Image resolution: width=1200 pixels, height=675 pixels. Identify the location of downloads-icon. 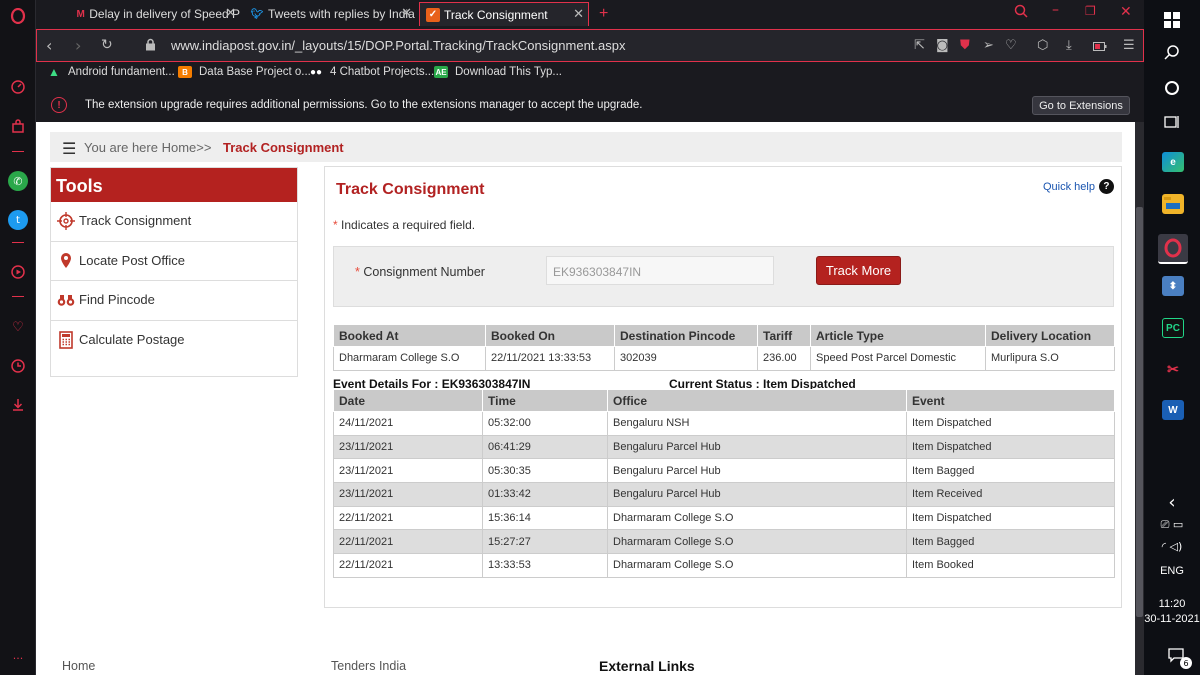
(18, 405).